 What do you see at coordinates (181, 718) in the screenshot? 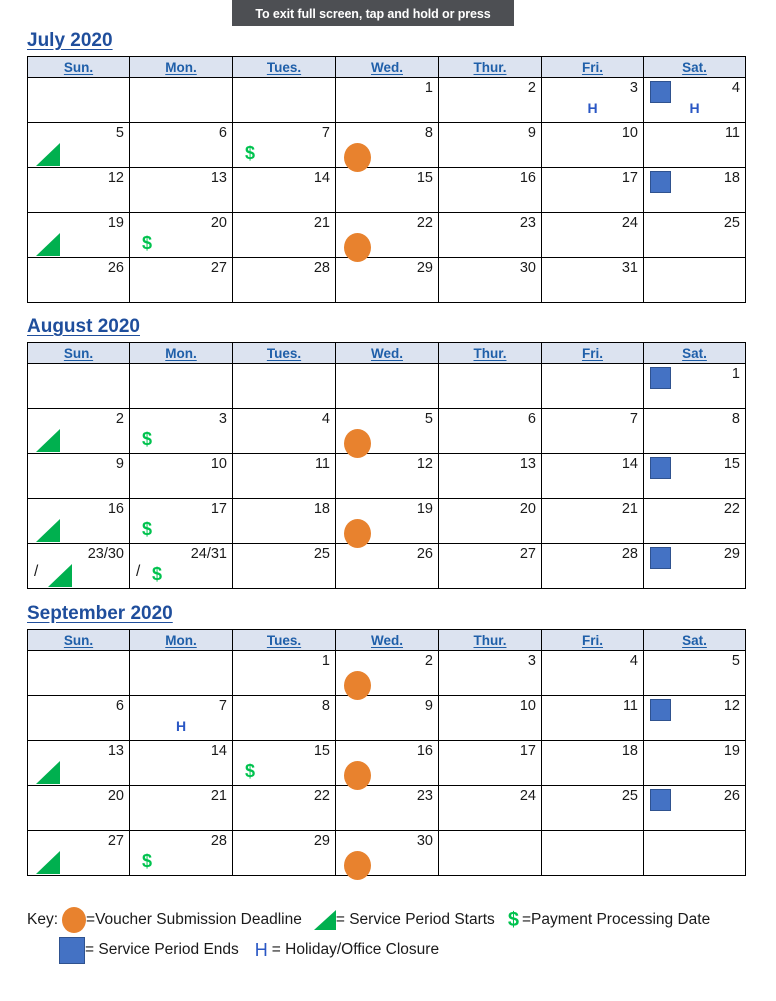
I see `calendar-day-cell: 7H` at bounding box center [181, 718].